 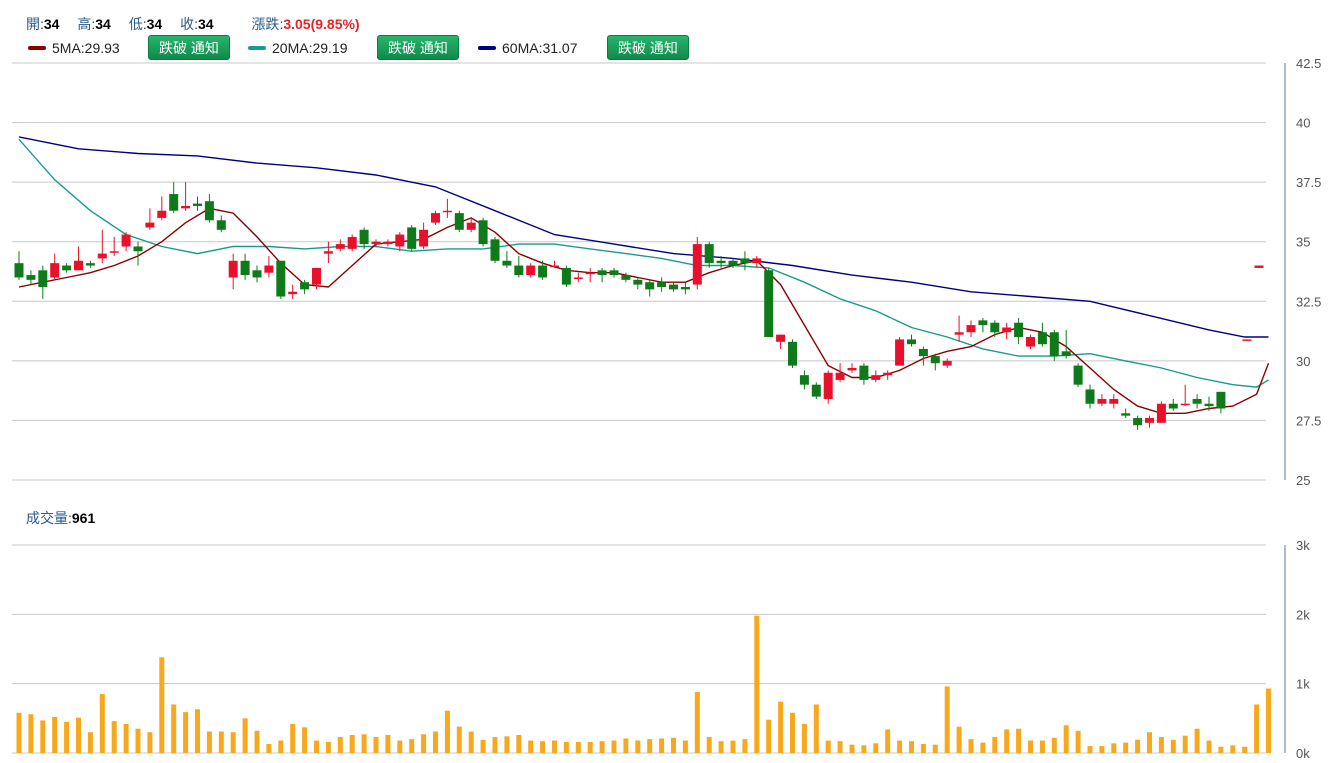 I want to click on volume-axis: 3k 2k 1k 0k, so click(x=1297, y=649).